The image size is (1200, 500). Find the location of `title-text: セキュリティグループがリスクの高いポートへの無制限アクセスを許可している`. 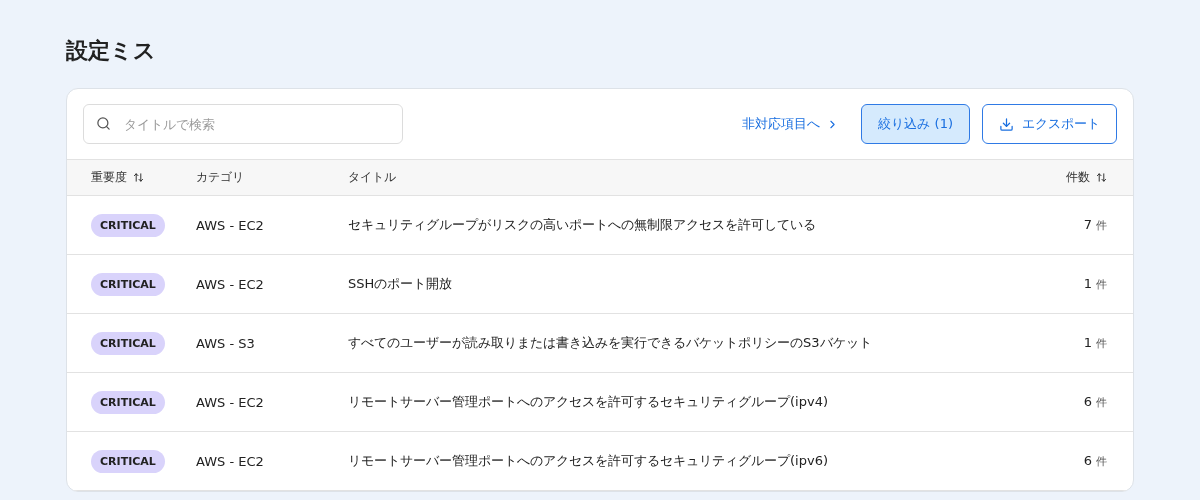

title-text: セキュリティグループがリスクの高いポートへの無制限アクセスを許可している is located at coordinates (582, 225).